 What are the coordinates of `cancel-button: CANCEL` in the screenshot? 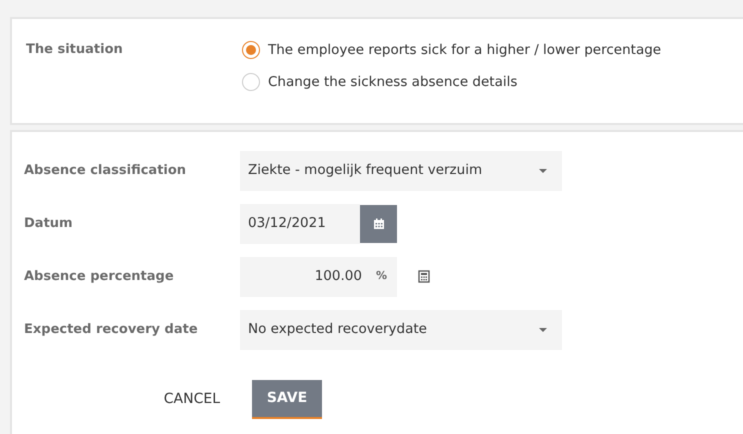 It's located at (192, 399).